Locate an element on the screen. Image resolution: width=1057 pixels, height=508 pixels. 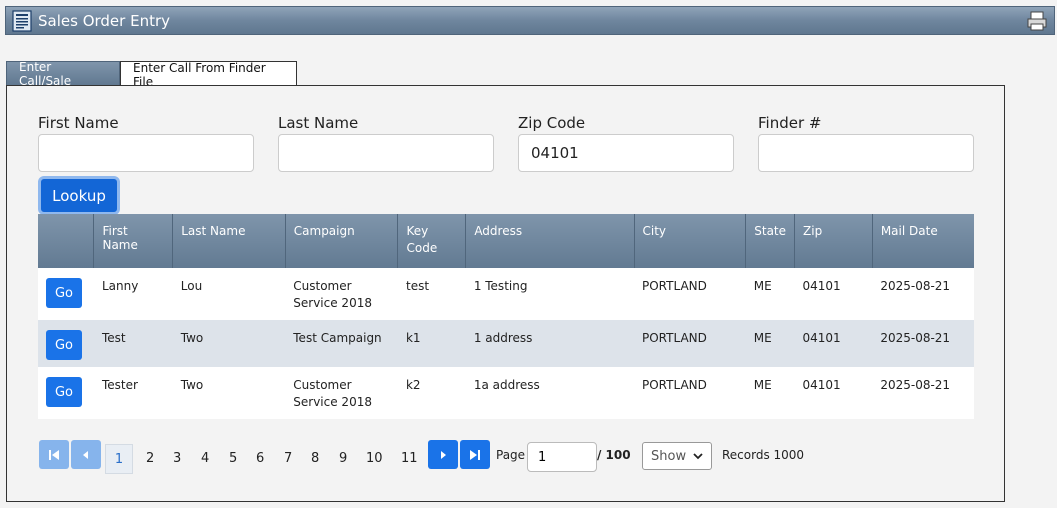
cell-address: 1 address is located at coordinates (549, 343).